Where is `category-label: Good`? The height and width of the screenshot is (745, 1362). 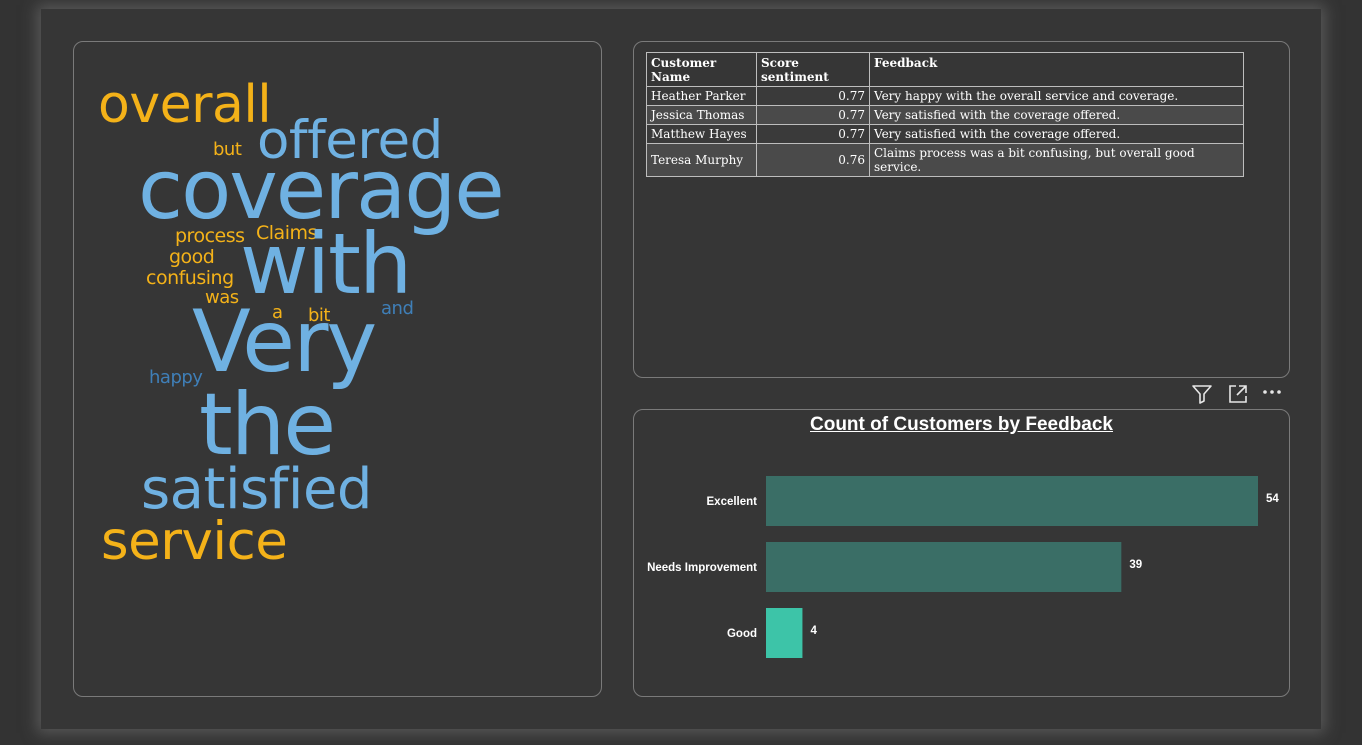 category-label: Good is located at coordinates (742, 634).